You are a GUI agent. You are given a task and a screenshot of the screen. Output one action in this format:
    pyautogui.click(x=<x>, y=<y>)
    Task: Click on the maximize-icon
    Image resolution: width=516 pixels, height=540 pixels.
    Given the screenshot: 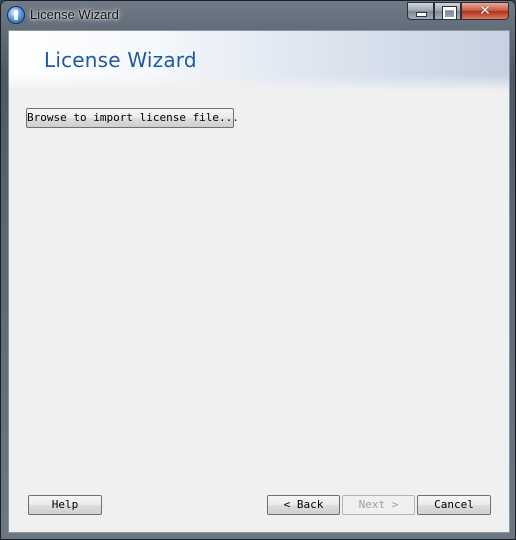 What is the action you would take?
    pyautogui.click(x=449, y=13)
    